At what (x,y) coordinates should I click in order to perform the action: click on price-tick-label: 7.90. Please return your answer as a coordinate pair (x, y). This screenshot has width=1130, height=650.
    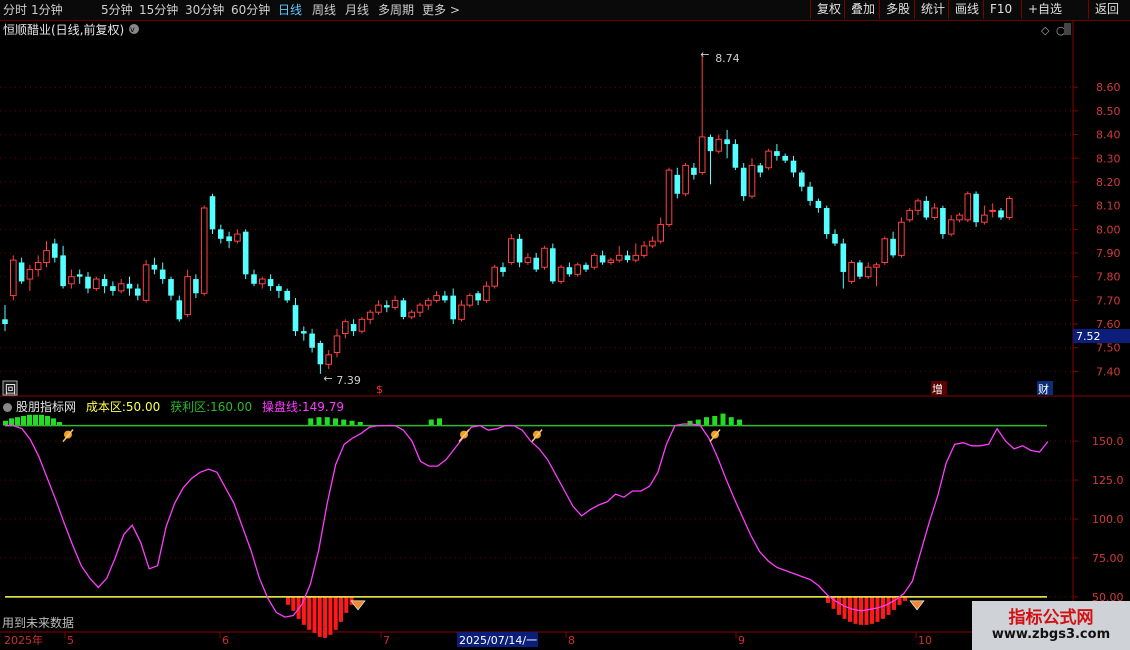
    Looking at the image, I should click on (1108, 253).